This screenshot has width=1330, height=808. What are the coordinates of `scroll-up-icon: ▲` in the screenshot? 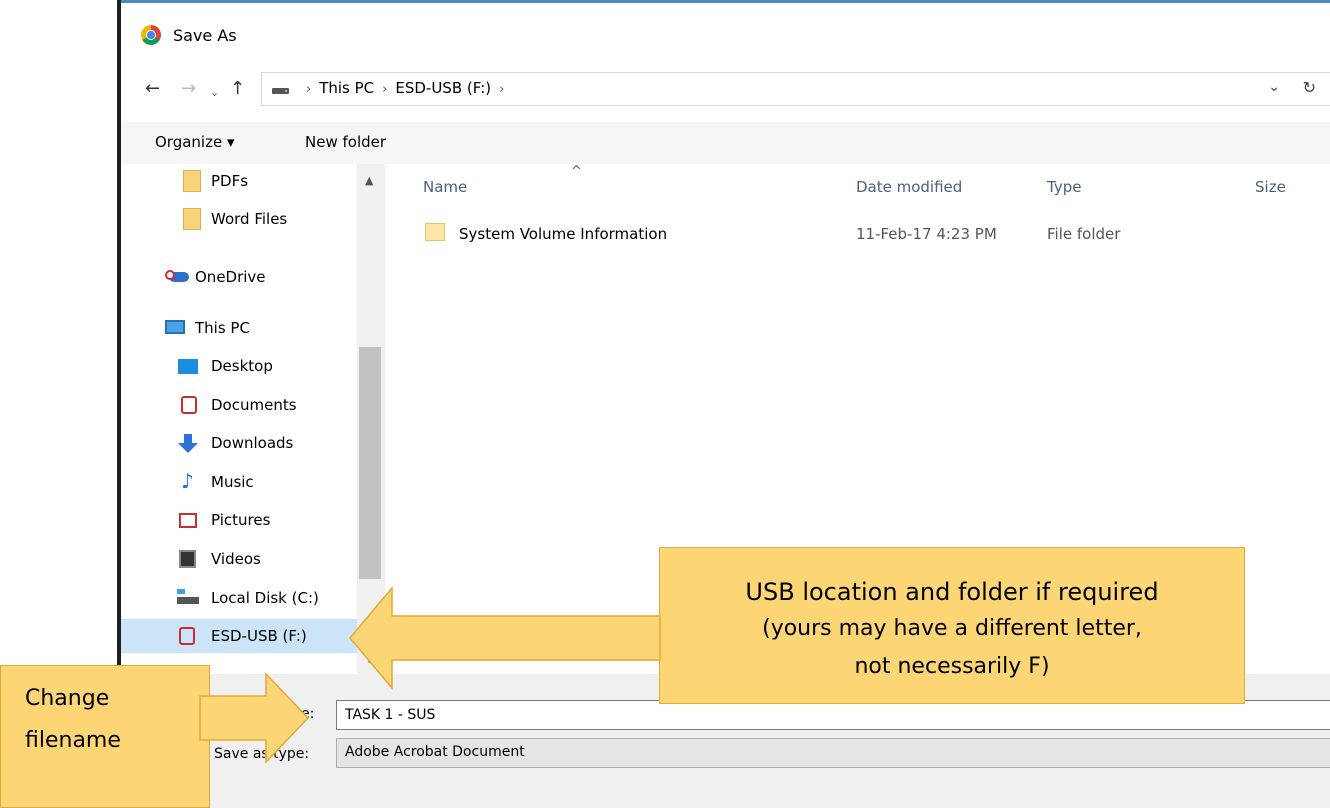 It's located at (369, 180).